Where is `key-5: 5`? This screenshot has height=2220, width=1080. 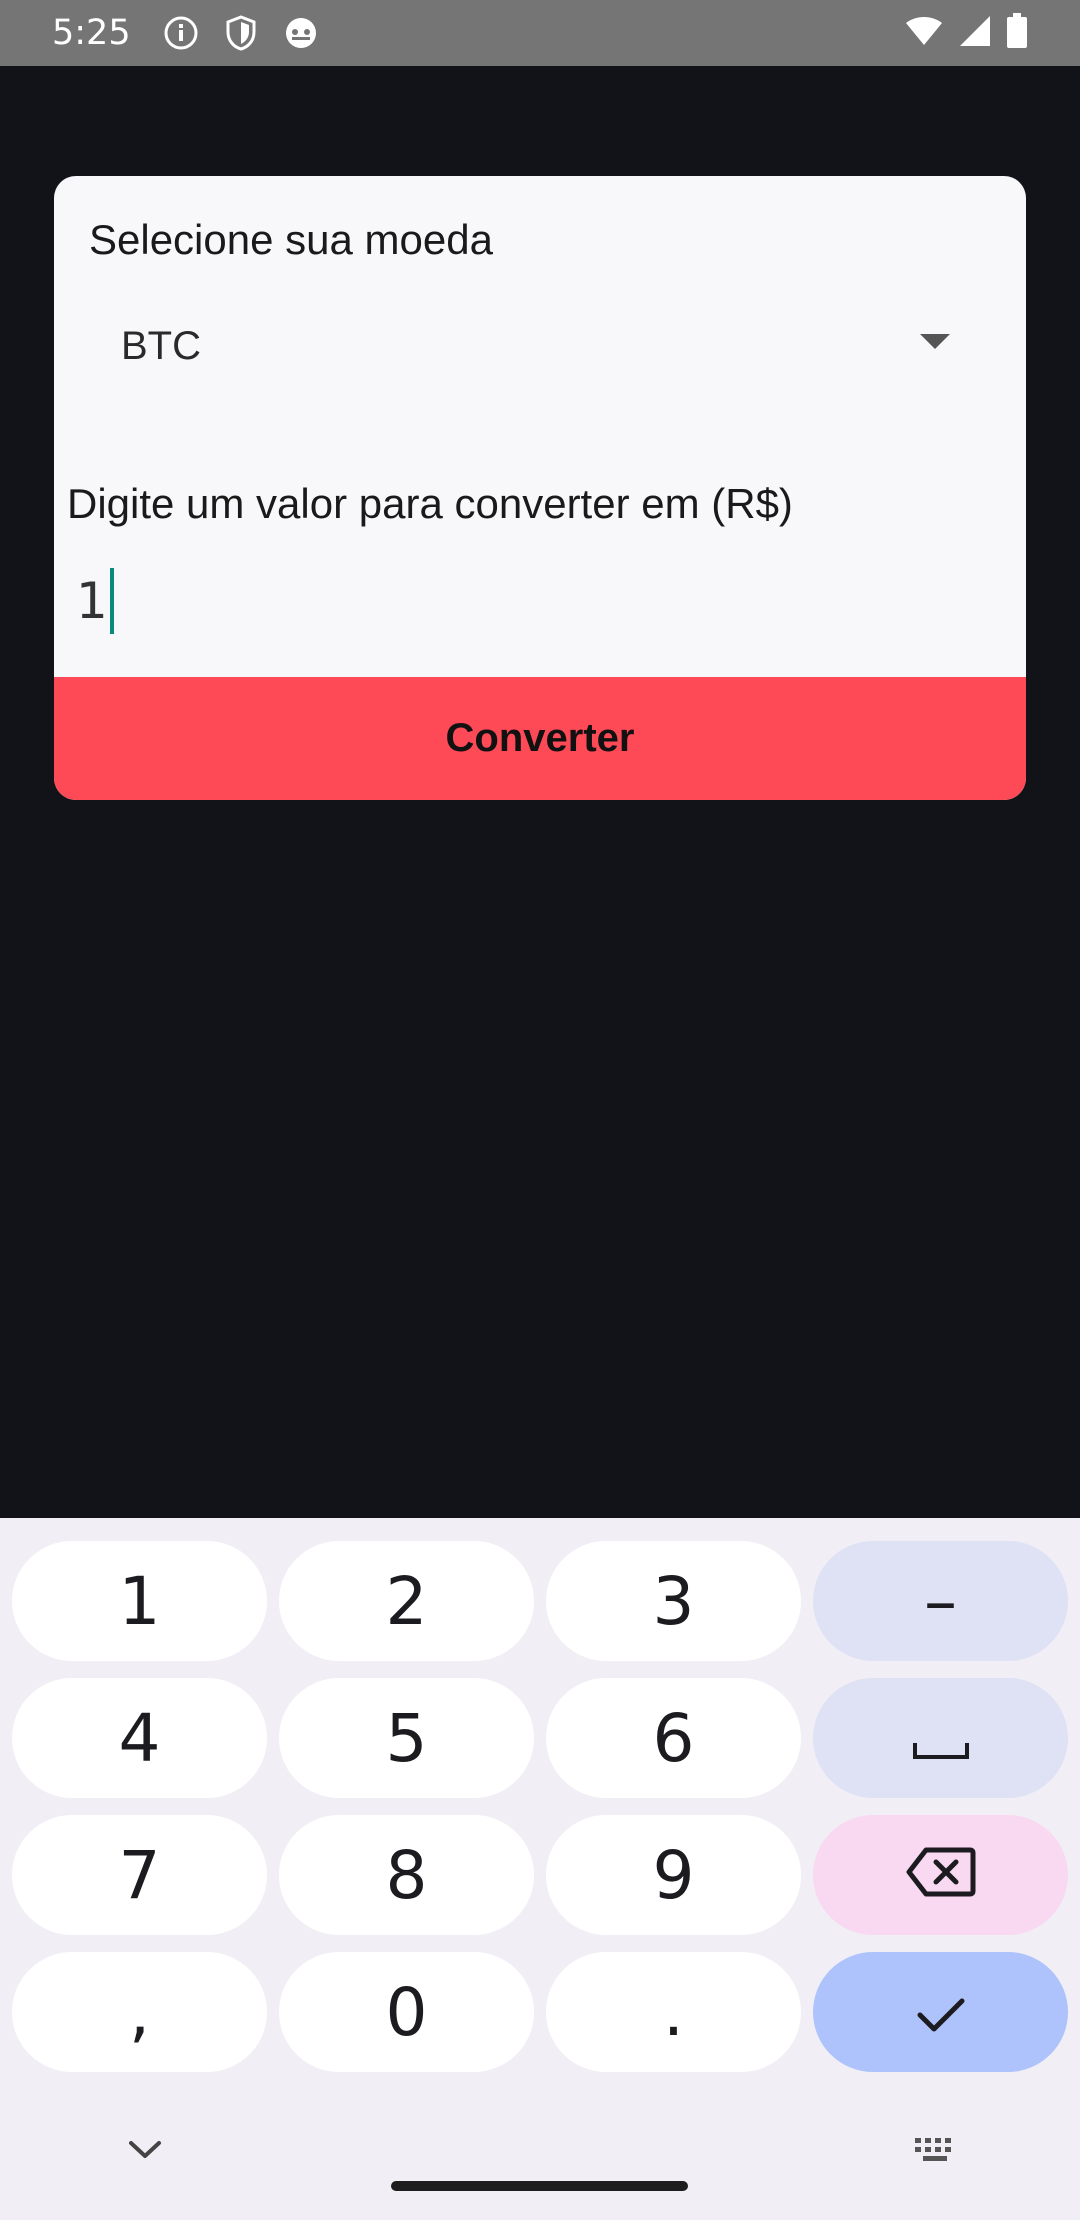 key-5: 5 is located at coordinates (406, 1738).